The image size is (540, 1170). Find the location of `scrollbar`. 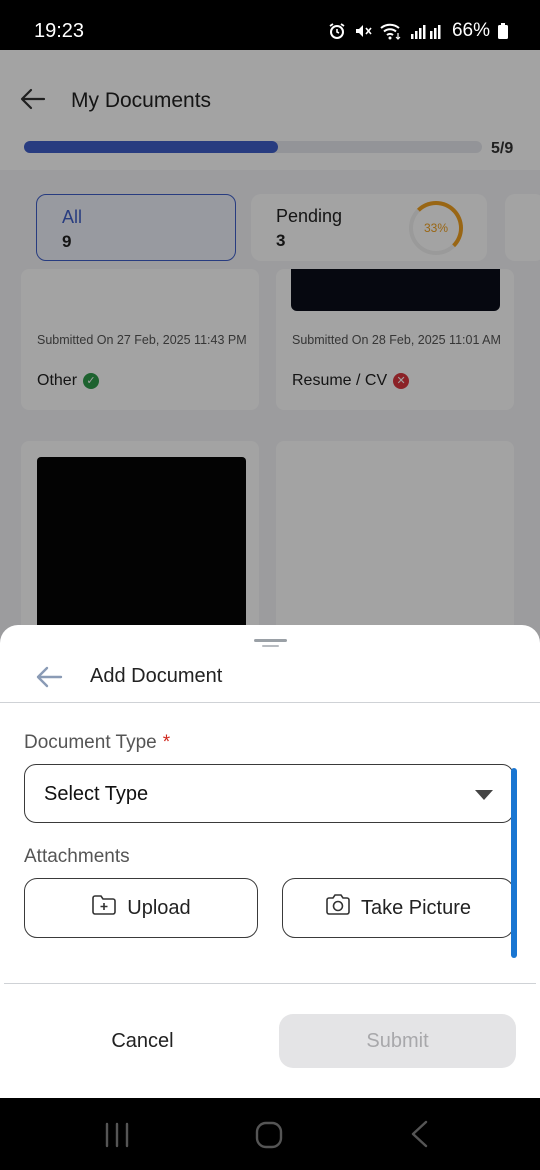

scrollbar is located at coordinates (514, 863).